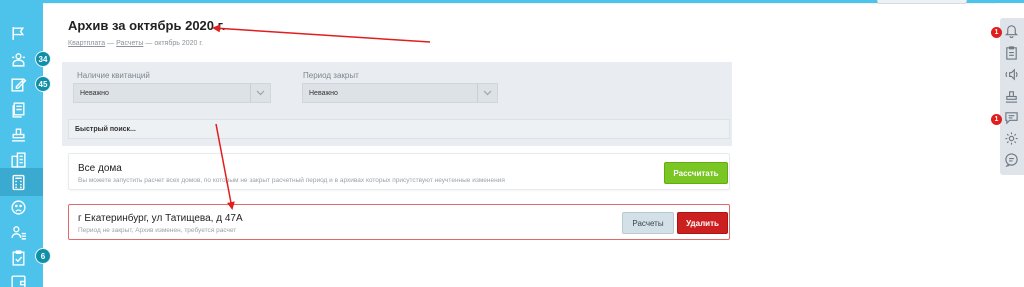 The height and width of the screenshot is (287, 1024). I want to click on speaker-icon, so click(1011, 74).